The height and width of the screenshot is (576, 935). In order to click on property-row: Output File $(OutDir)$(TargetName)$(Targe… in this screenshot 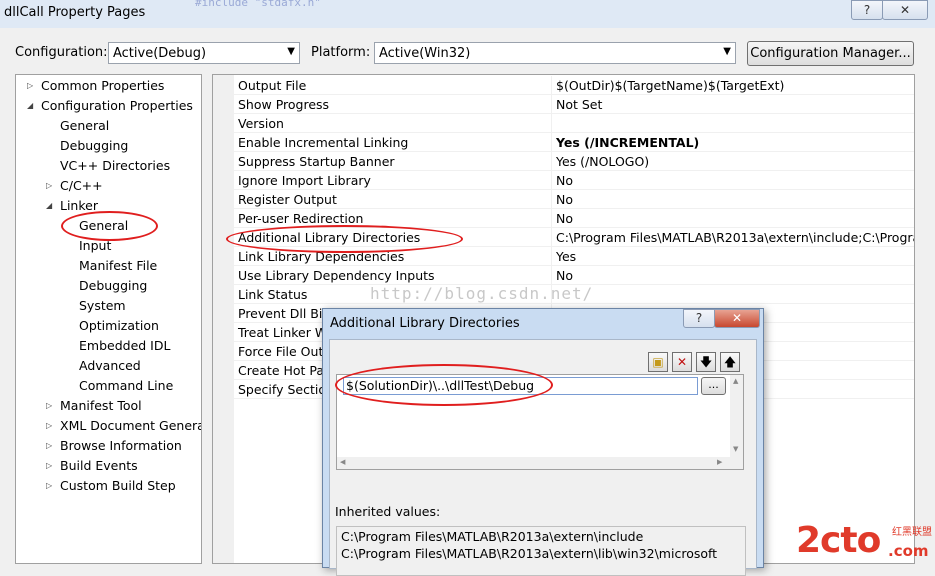, I will do `click(574, 85)`.